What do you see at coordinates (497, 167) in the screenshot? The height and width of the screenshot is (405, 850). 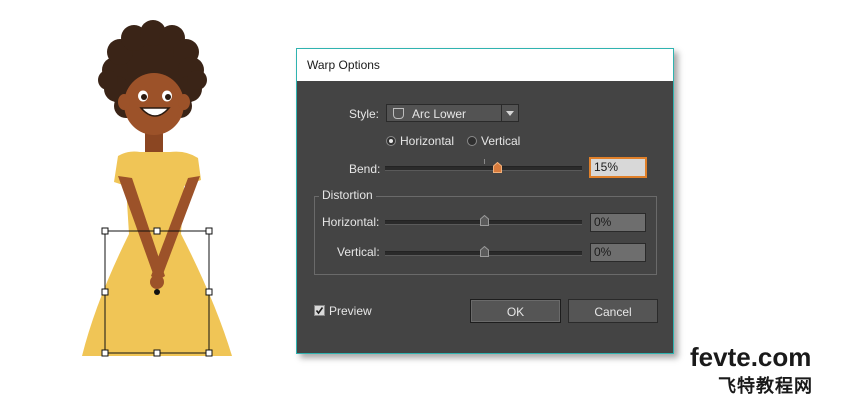 I see `bend-slider-thumb` at bounding box center [497, 167].